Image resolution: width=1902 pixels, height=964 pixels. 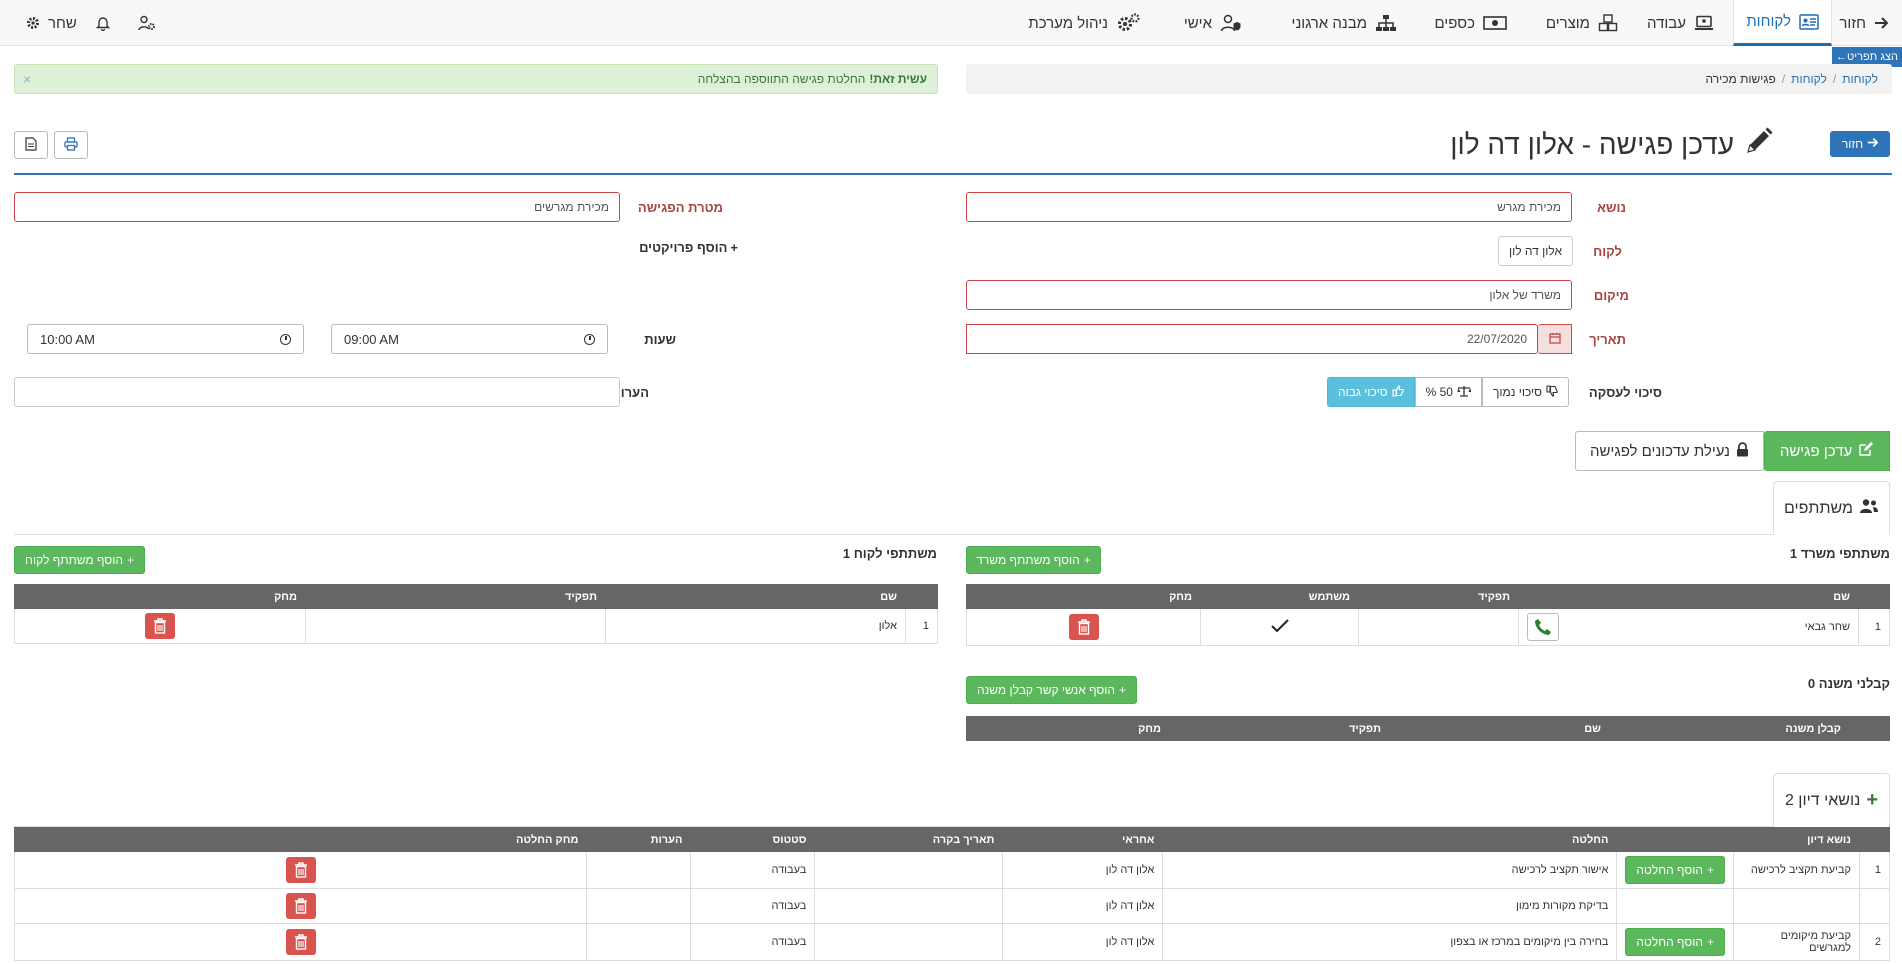 What do you see at coordinates (1675, 839) in the screenshot?
I see `column-header` at bounding box center [1675, 839].